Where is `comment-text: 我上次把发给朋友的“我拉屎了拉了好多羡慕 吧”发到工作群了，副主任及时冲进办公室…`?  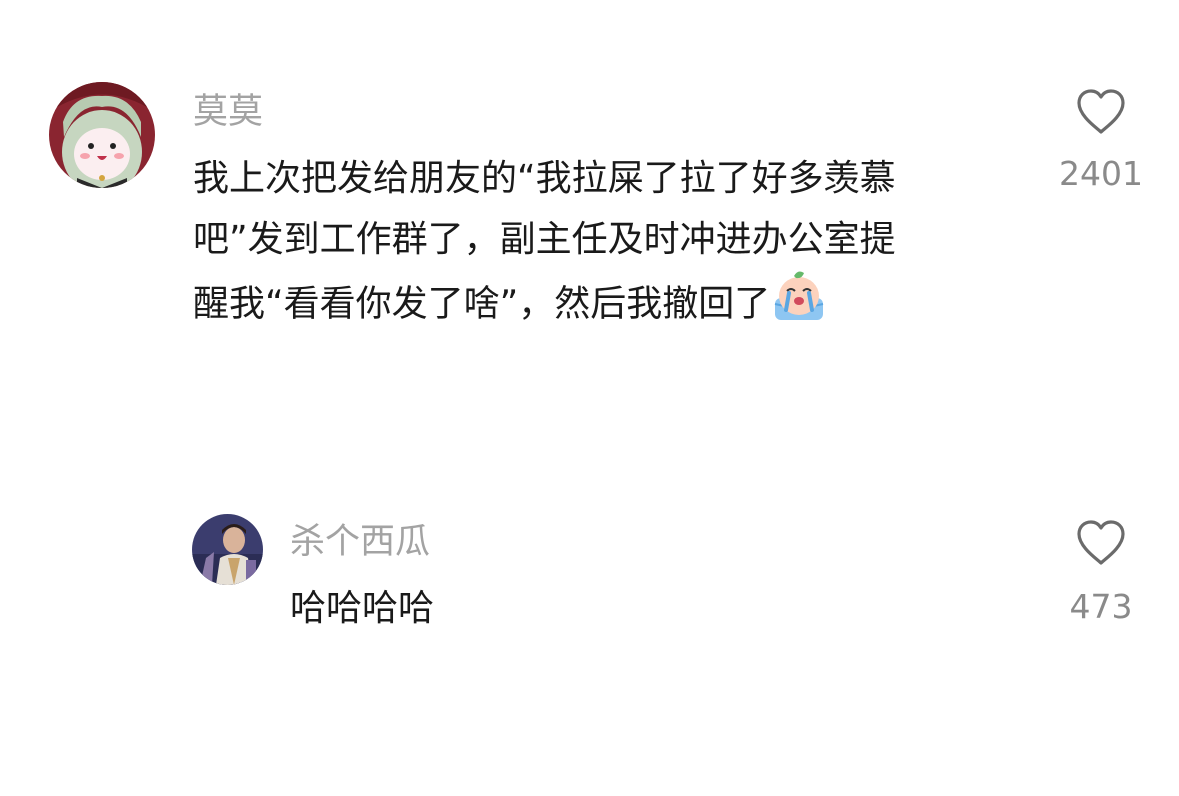 comment-text: 我上次把发给朋友的“我拉屎了拉了好多羡慕 吧”发到工作群了，副主任及时冲进办公室… is located at coordinates (544, 244).